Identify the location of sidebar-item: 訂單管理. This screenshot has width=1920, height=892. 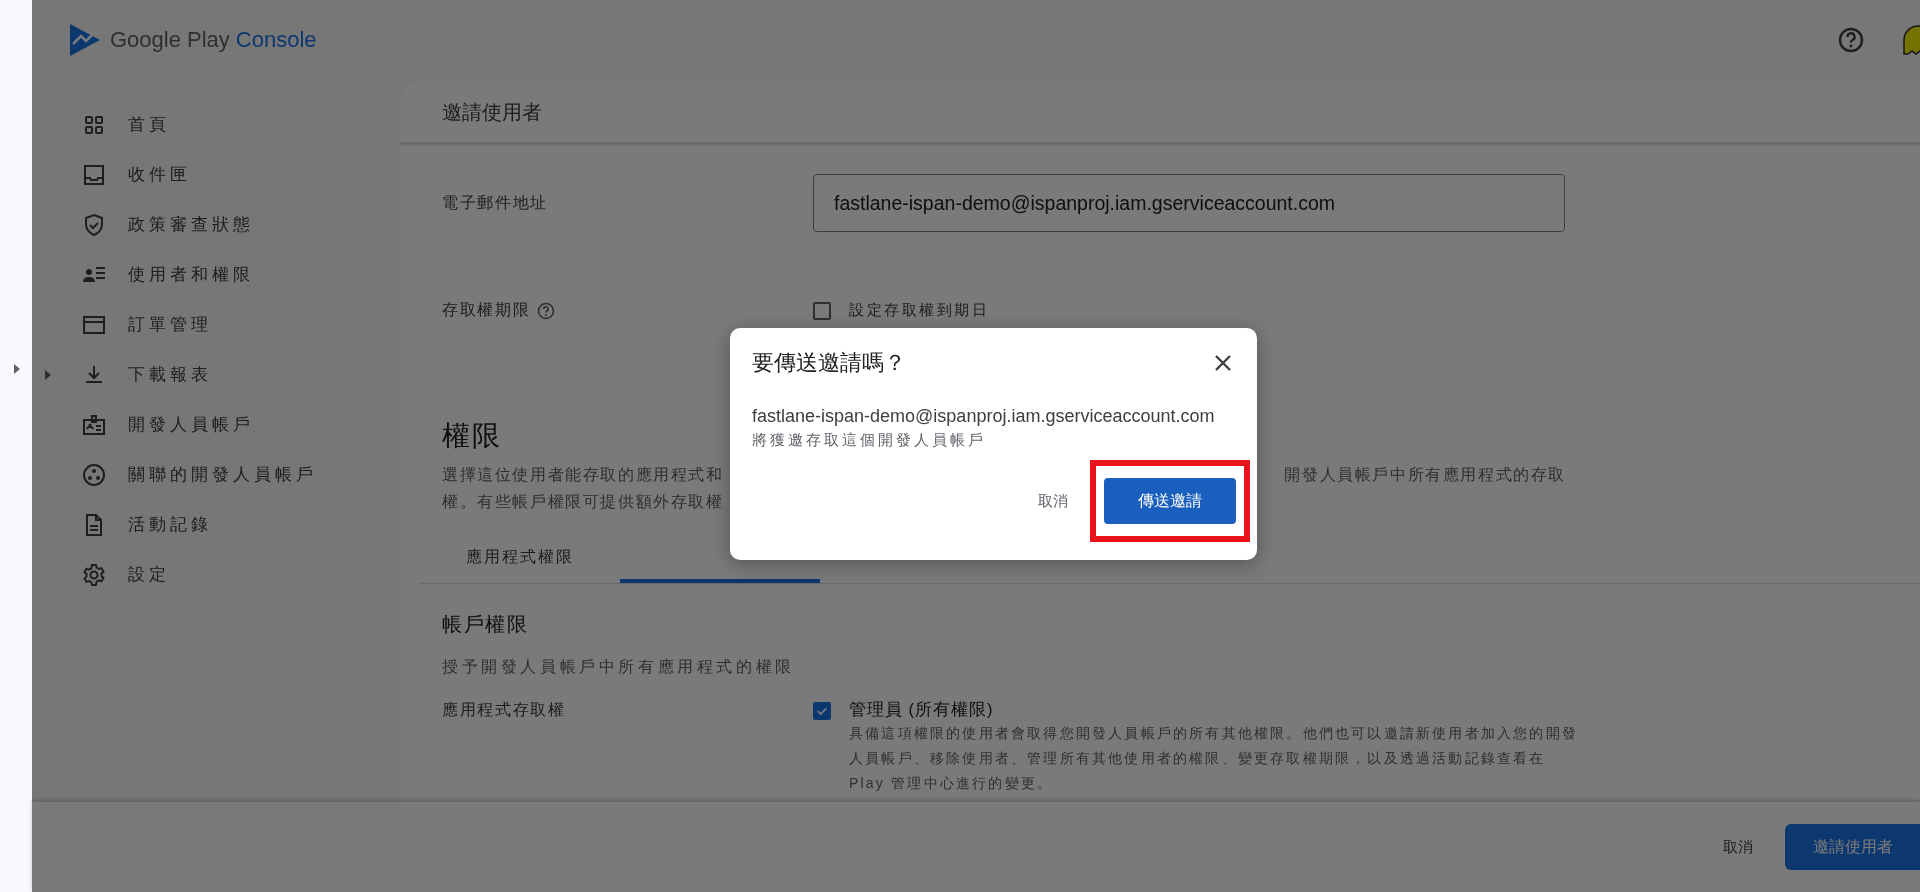
(216, 325).